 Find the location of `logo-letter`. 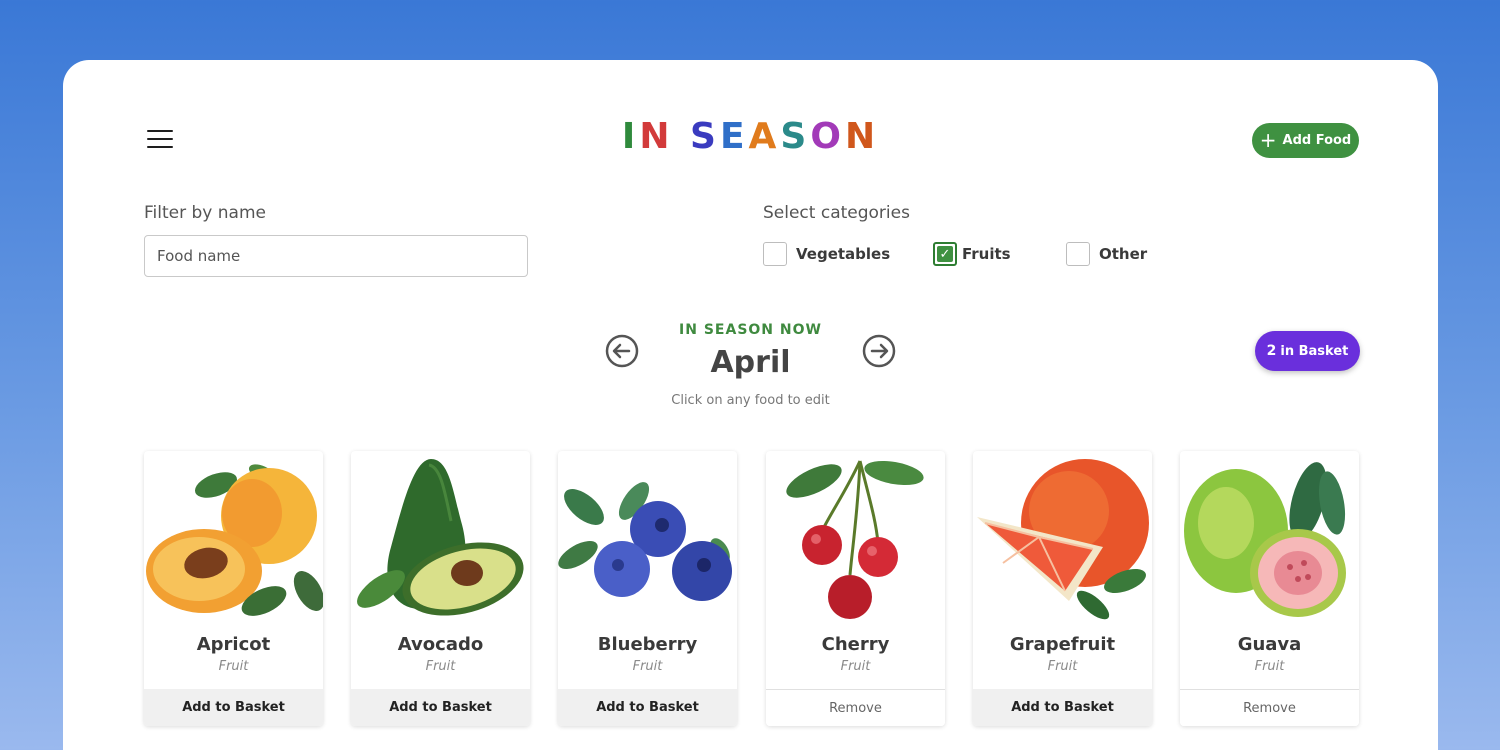

logo-letter is located at coordinates (681, 136).